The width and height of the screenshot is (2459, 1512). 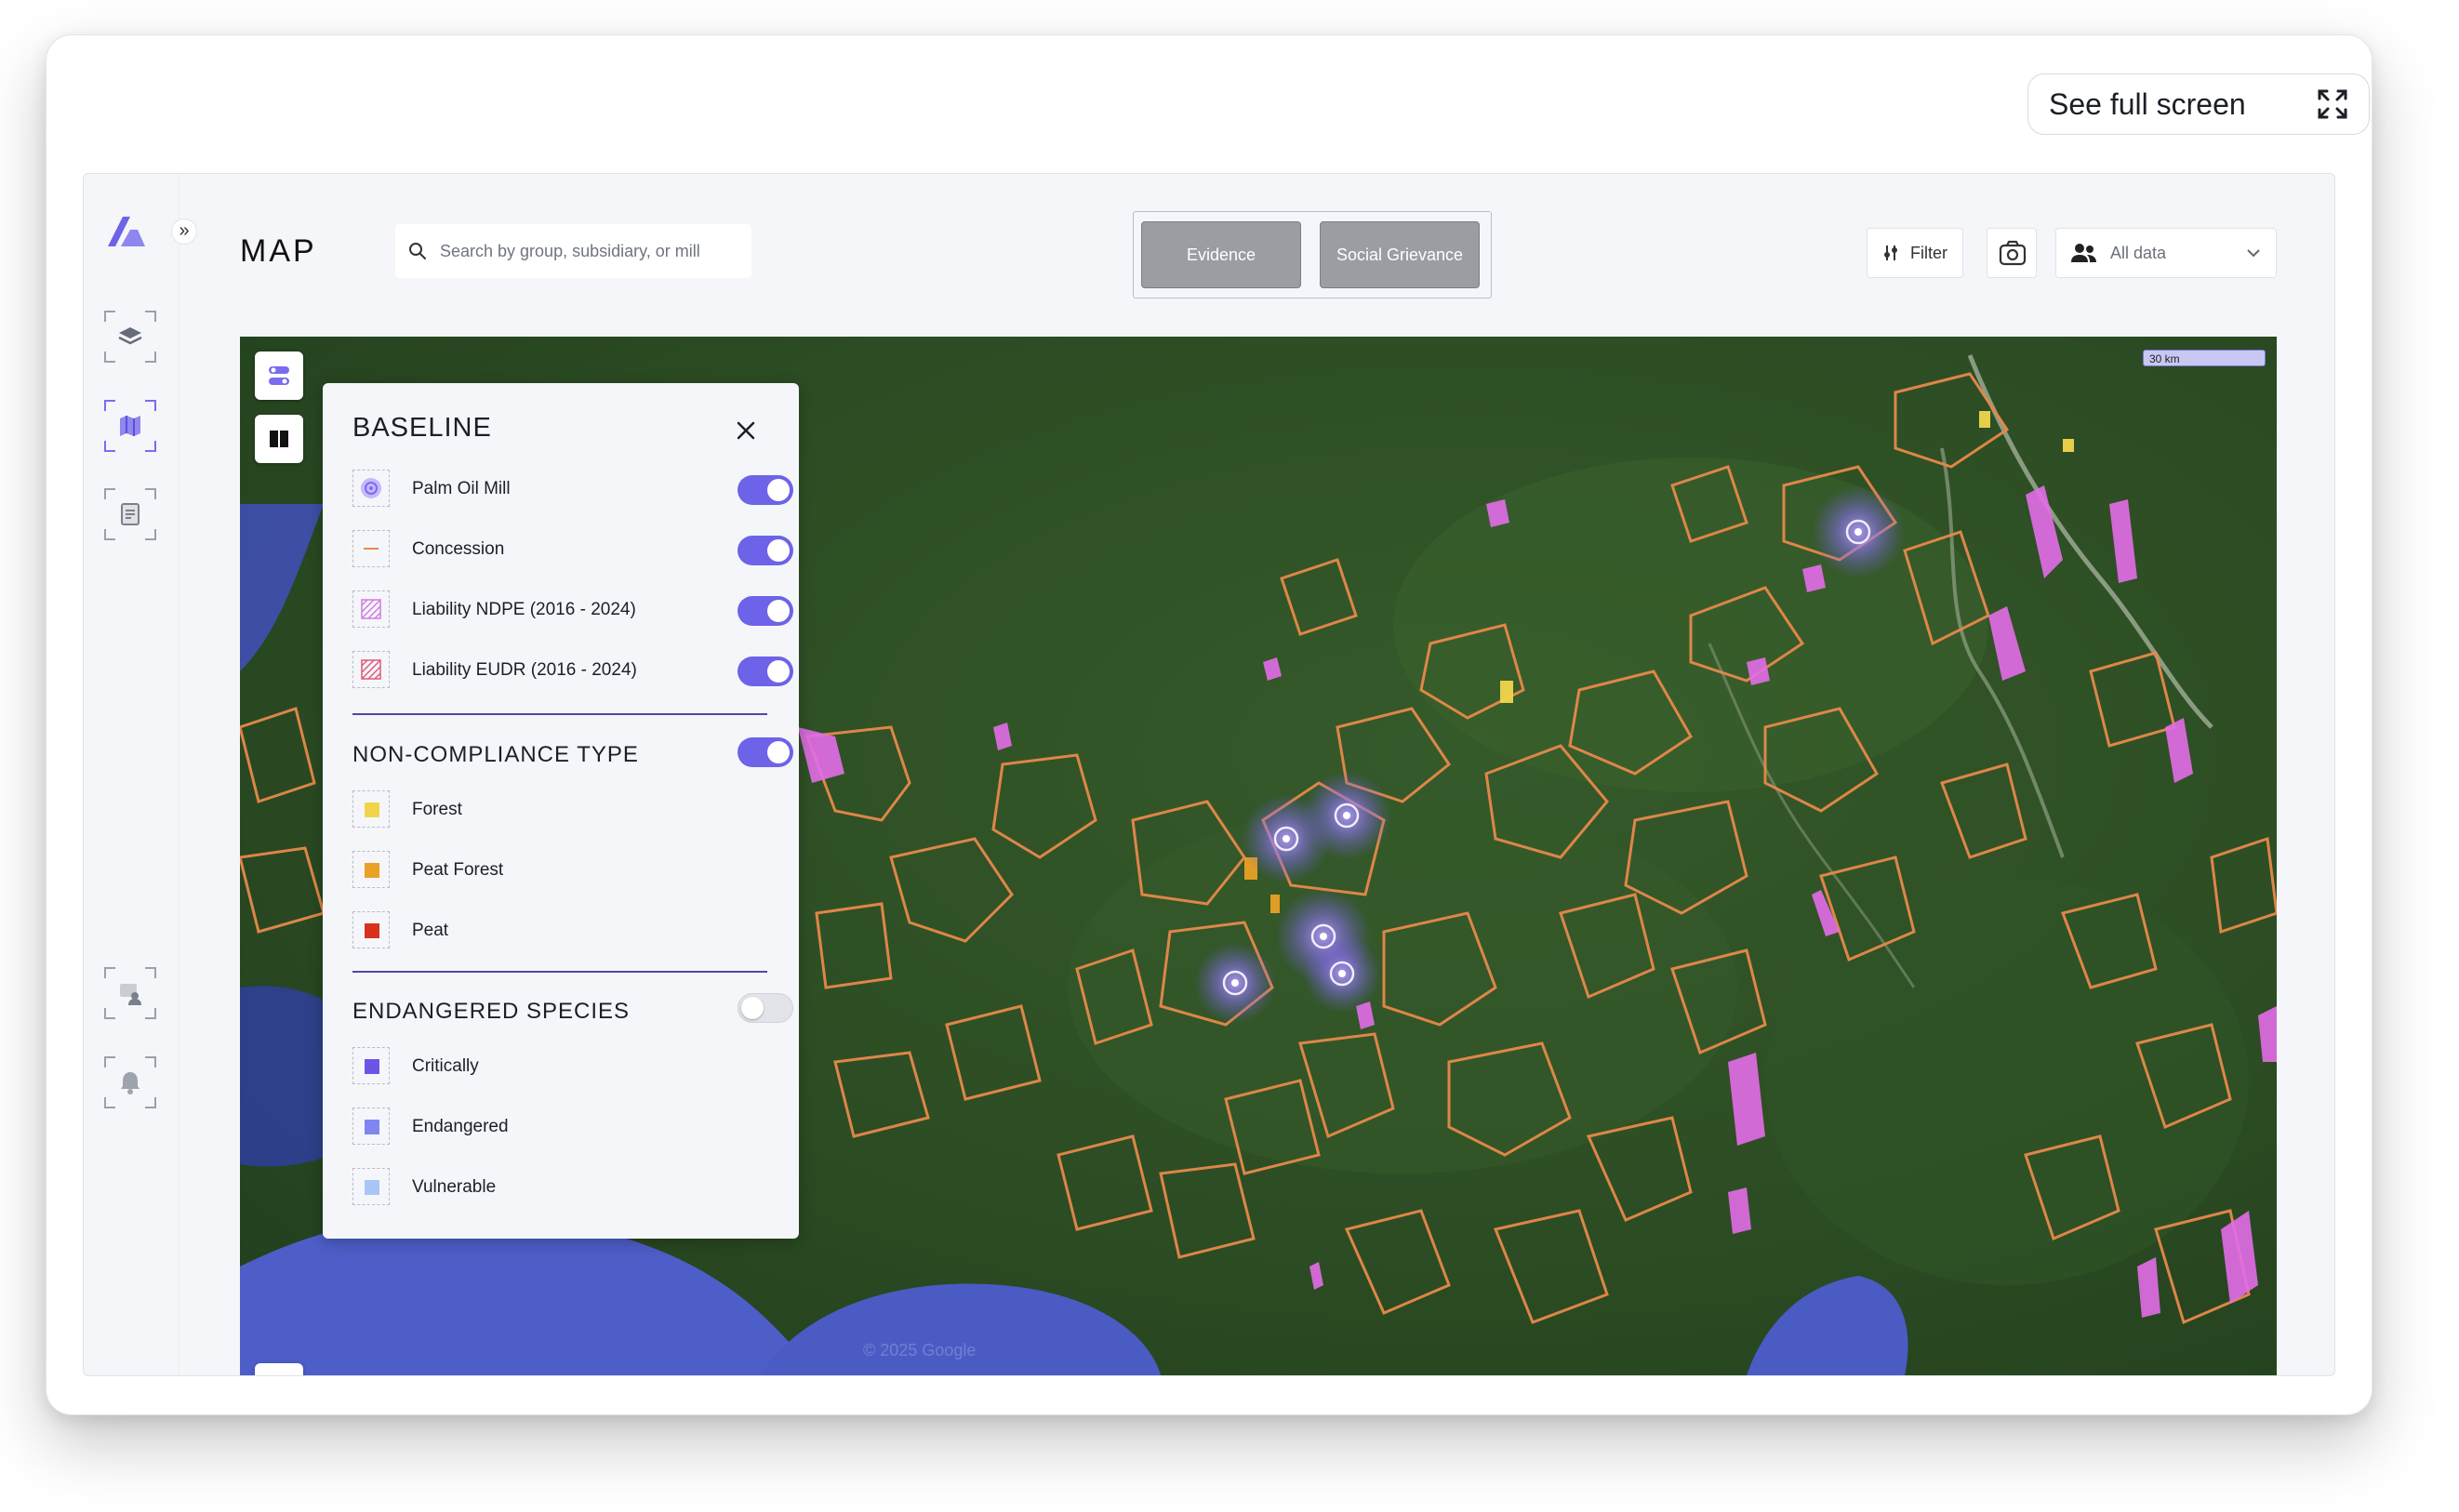 What do you see at coordinates (437, 809) in the screenshot?
I see `legend-label: Forest` at bounding box center [437, 809].